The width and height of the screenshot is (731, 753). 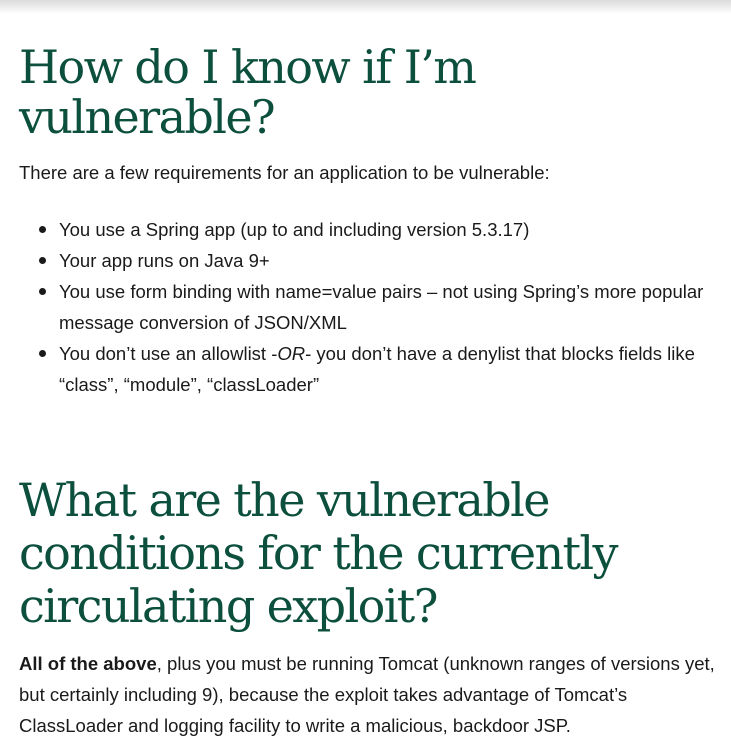 What do you see at coordinates (248, 92) in the screenshot?
I see `section-heading-vulnerable: How do I know if I’m vulnerable?` at bounding box center [248, 92].